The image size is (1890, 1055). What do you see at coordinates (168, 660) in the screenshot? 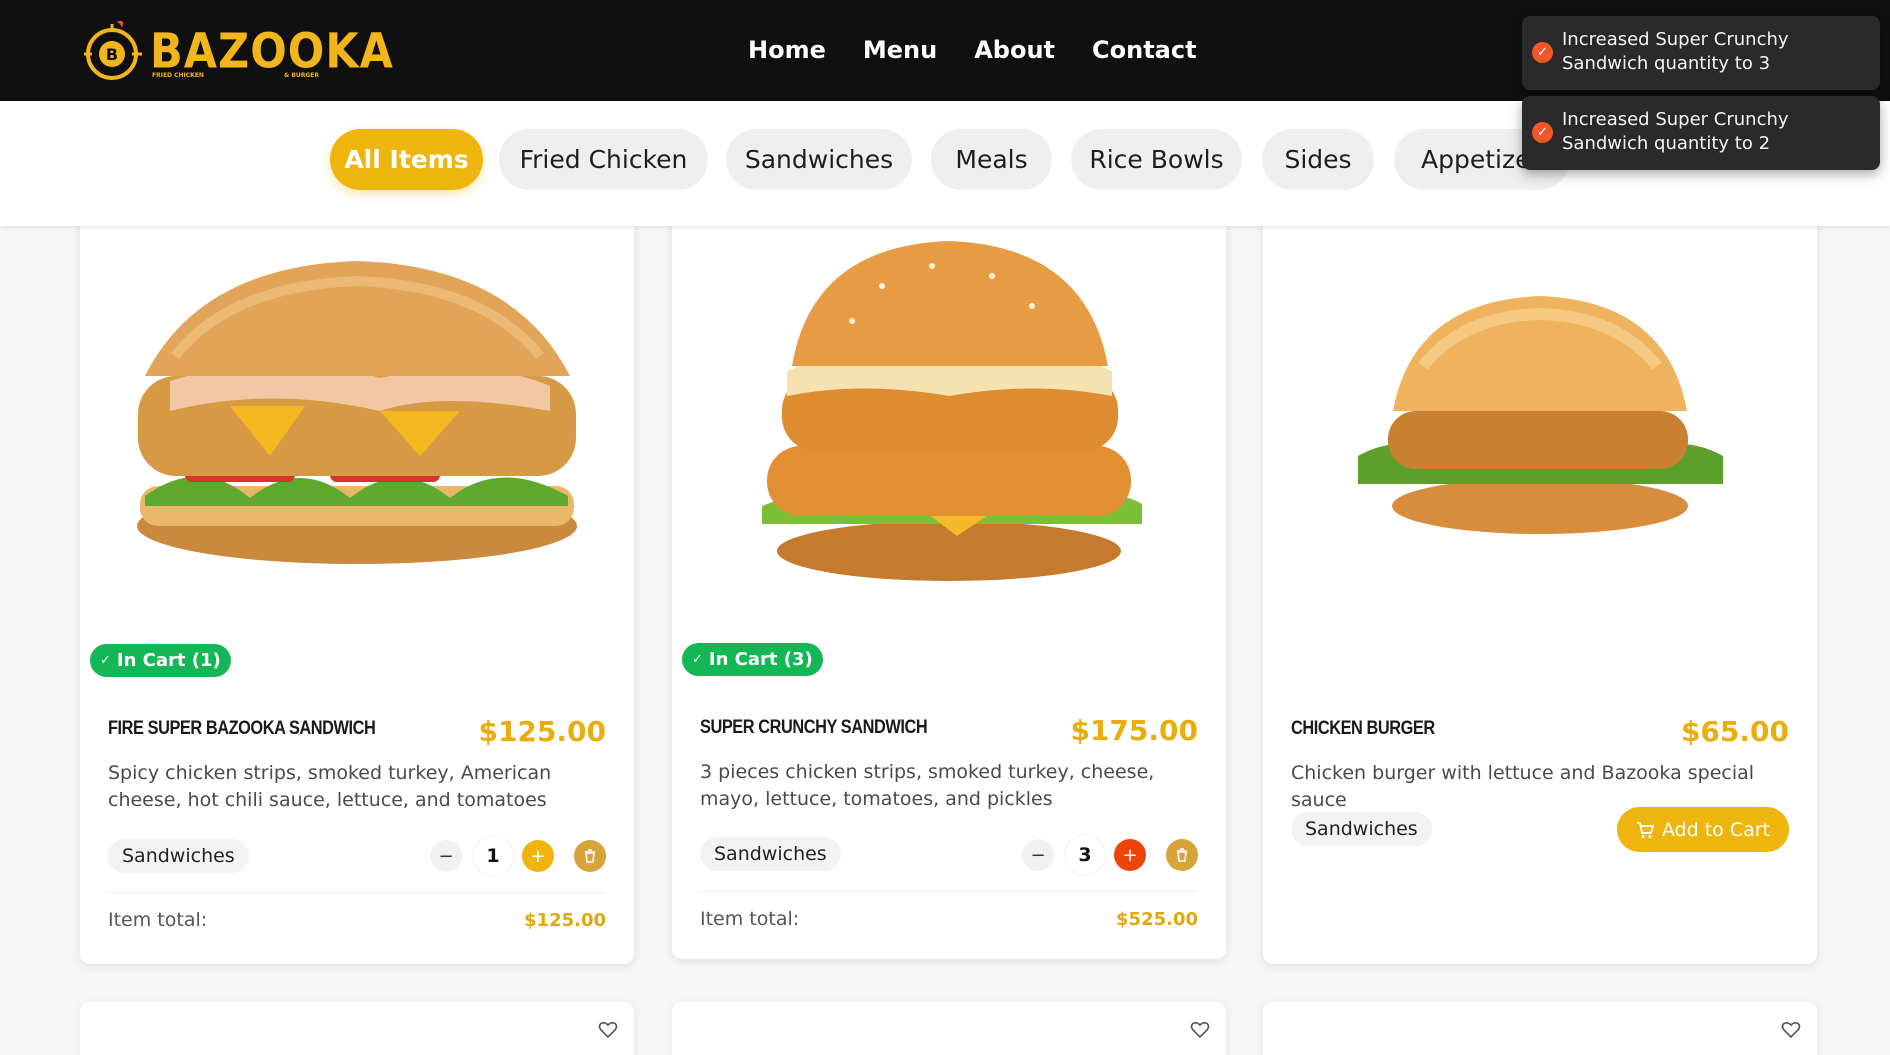
I see `in-cart-label: In Cart (1)` at bounding box center [168, 660].